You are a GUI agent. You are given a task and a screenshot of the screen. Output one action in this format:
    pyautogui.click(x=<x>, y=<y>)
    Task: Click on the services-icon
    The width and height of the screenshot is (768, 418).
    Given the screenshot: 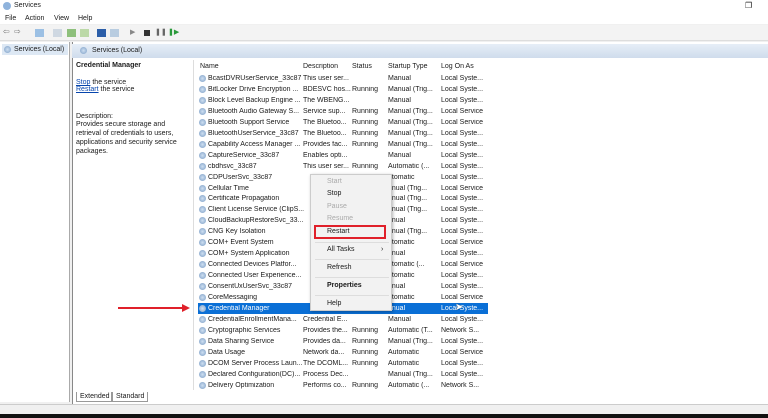 What is the action you would take?
    pyautogui.click(x=83, y=50)
    